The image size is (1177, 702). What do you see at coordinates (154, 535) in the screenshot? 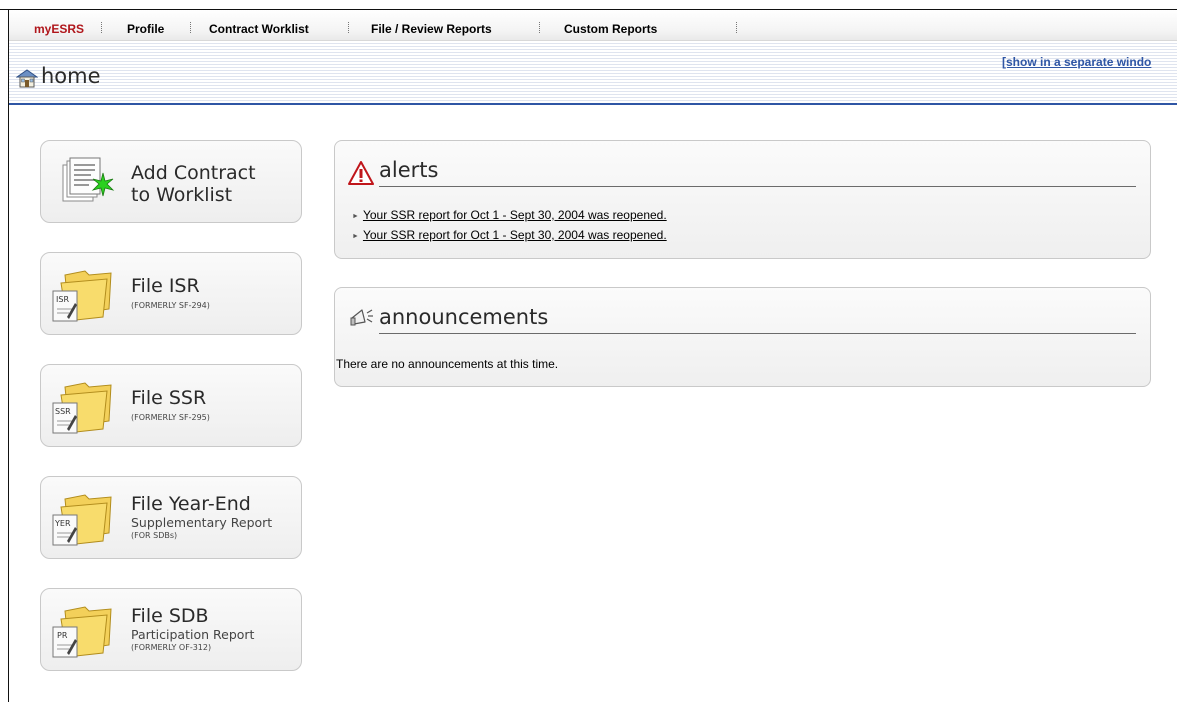
I see `tile-subtitle-small: (FOR SDBs)` at bounding box center [154, 535].